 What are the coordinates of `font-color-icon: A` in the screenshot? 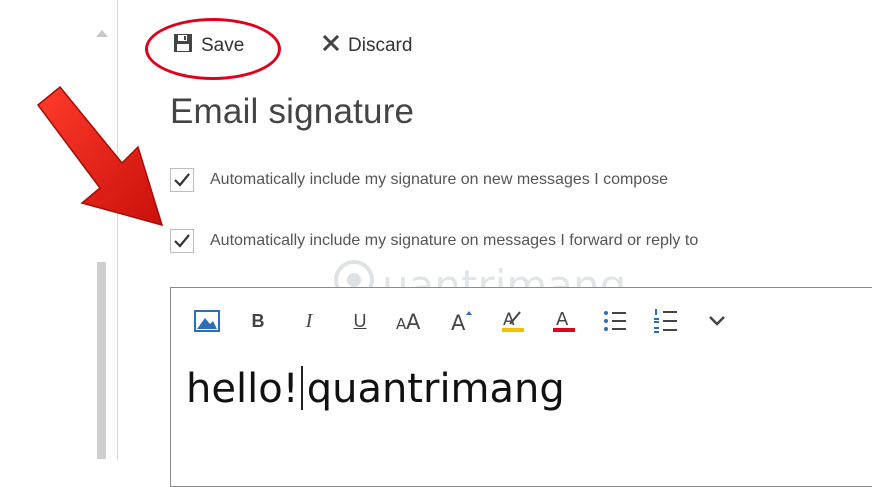 It's located at (564, 321).